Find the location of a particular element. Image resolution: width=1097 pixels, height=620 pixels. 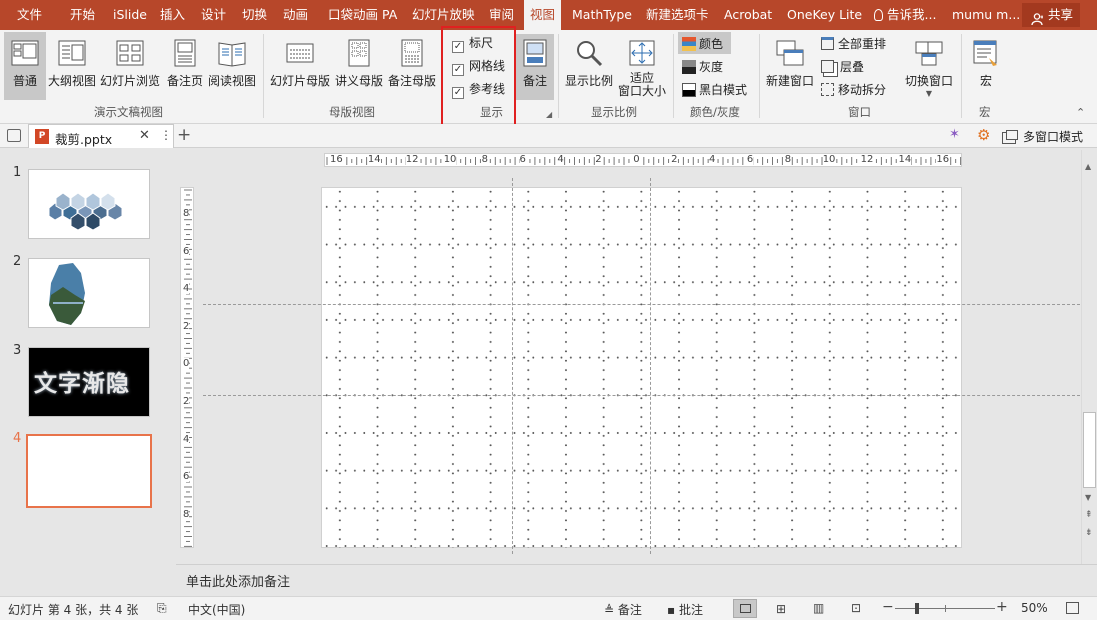

zoom-slider-thumb is located at coordinates (917, 608).